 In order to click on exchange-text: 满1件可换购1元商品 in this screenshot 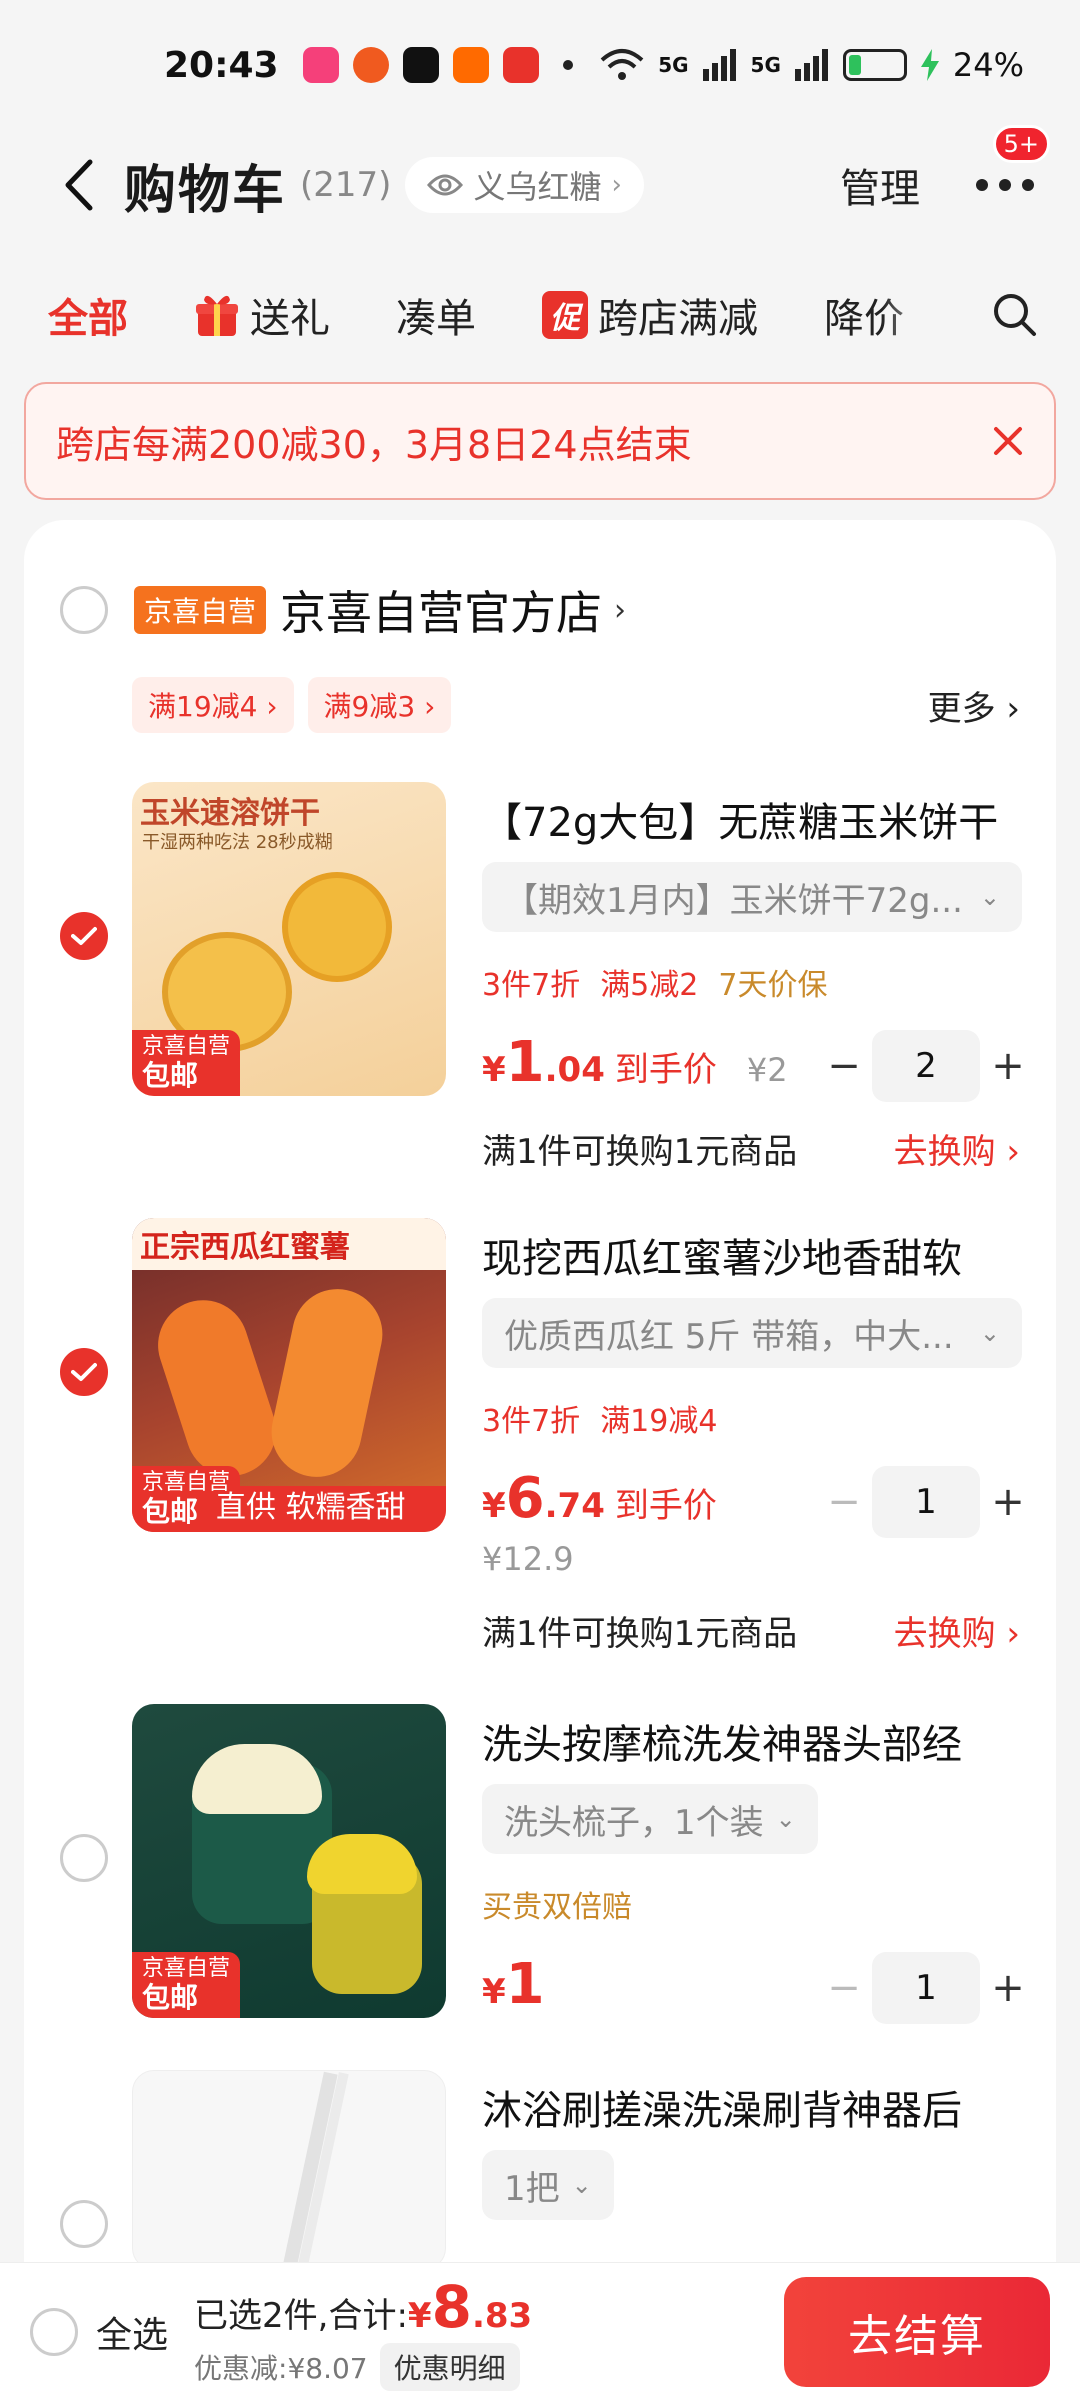, I will do `click(640, 1152)`.